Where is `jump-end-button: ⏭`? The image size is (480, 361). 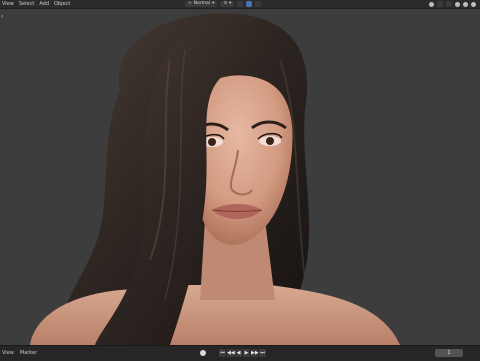
jump-end-button: ⏭ is located at coordinates (262, 353).